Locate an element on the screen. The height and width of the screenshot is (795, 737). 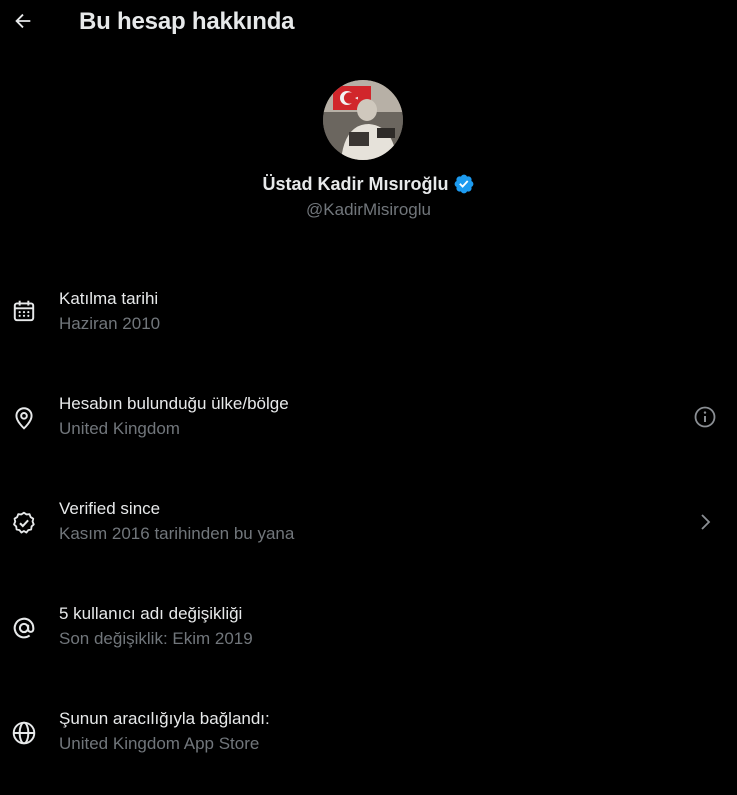
back-button is located at coordinates (23, 21).